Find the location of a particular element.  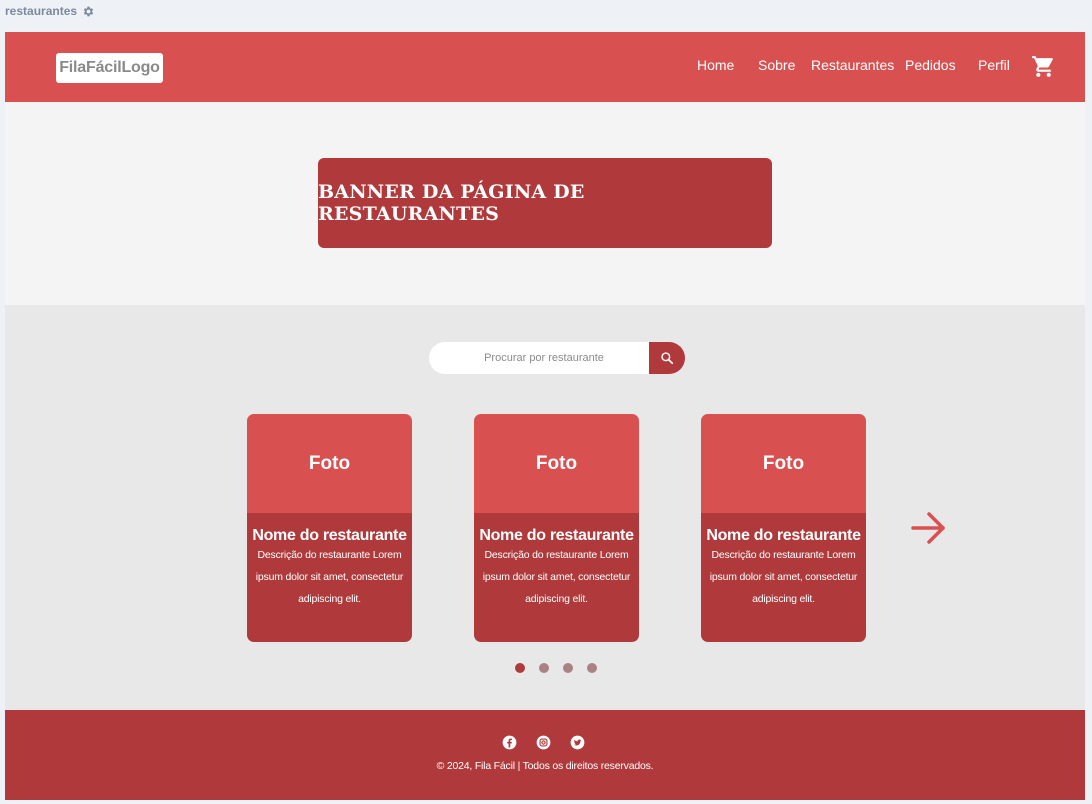

arrow-right-icon is located at coordinates (929, 528).